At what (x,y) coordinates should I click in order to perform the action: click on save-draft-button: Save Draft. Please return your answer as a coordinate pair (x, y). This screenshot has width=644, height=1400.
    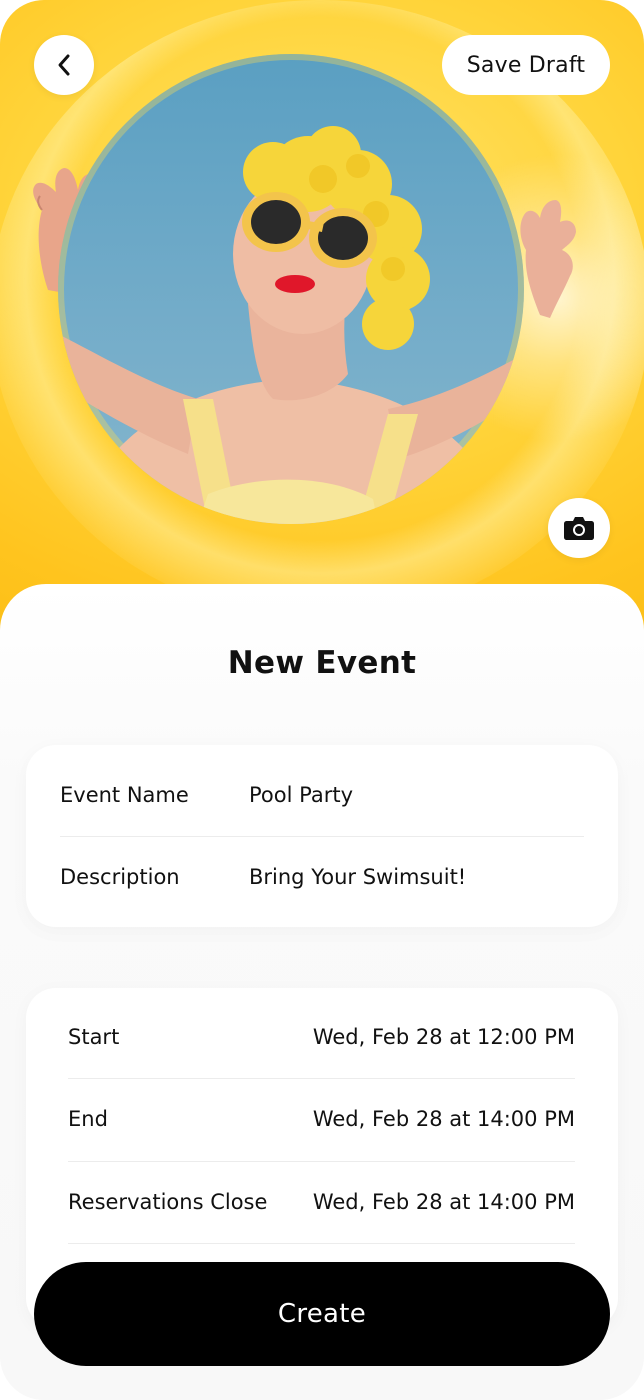
    Looking at the image, I should click on (526, 65).